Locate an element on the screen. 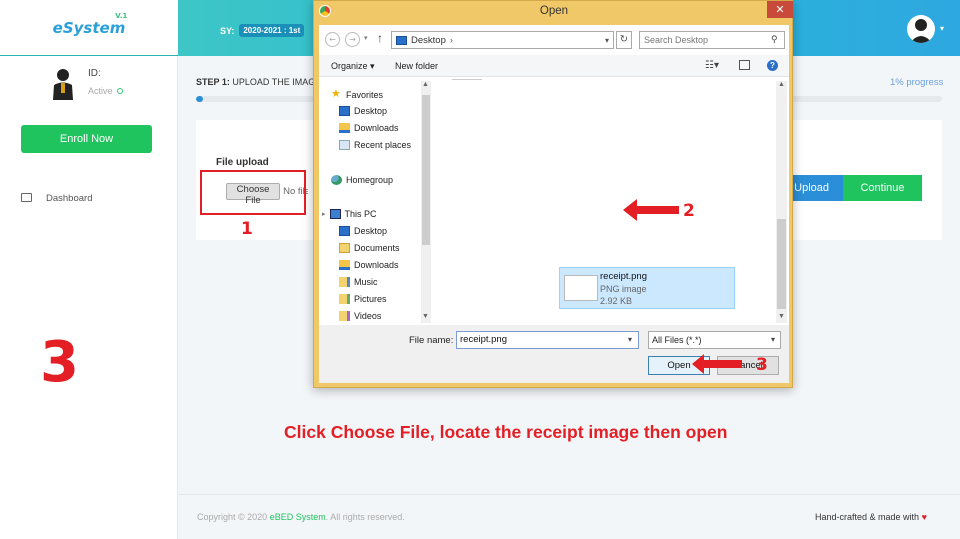 This screenshot has width=960, height=539. person-icon is located at coordinates (63, 84).